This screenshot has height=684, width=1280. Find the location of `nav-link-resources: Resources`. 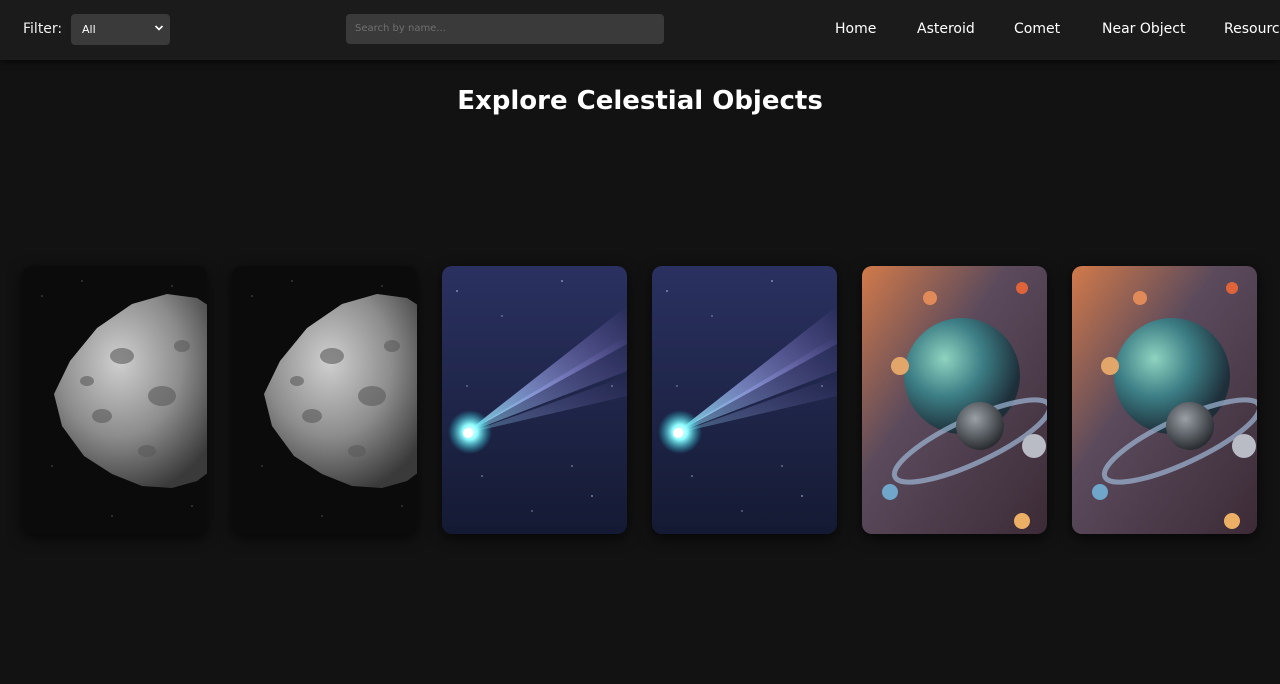

nav-link-resources: Resources is located at coordinates (1252, 29).